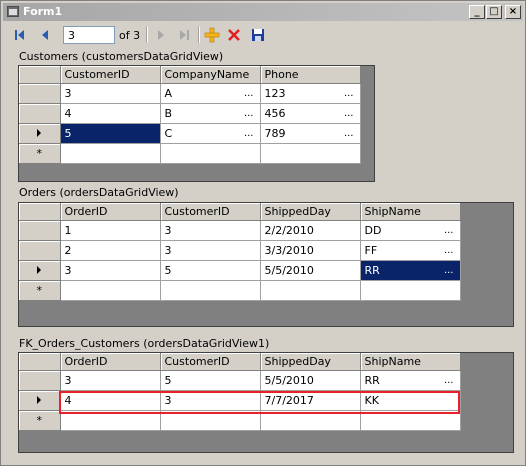 Image resolution: width=528 pixels, height=468 pixels. What do you see at coordinates (310, 250) in the screenshot?
I see `grid-cell: 3/3/2010` at bounding box center [310, 250].